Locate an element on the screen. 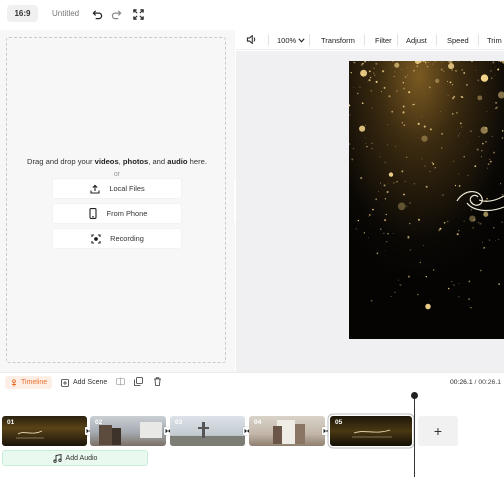 The image size is (504, 477). tool-adjust: Adjust is located at coordinates (416, 40).